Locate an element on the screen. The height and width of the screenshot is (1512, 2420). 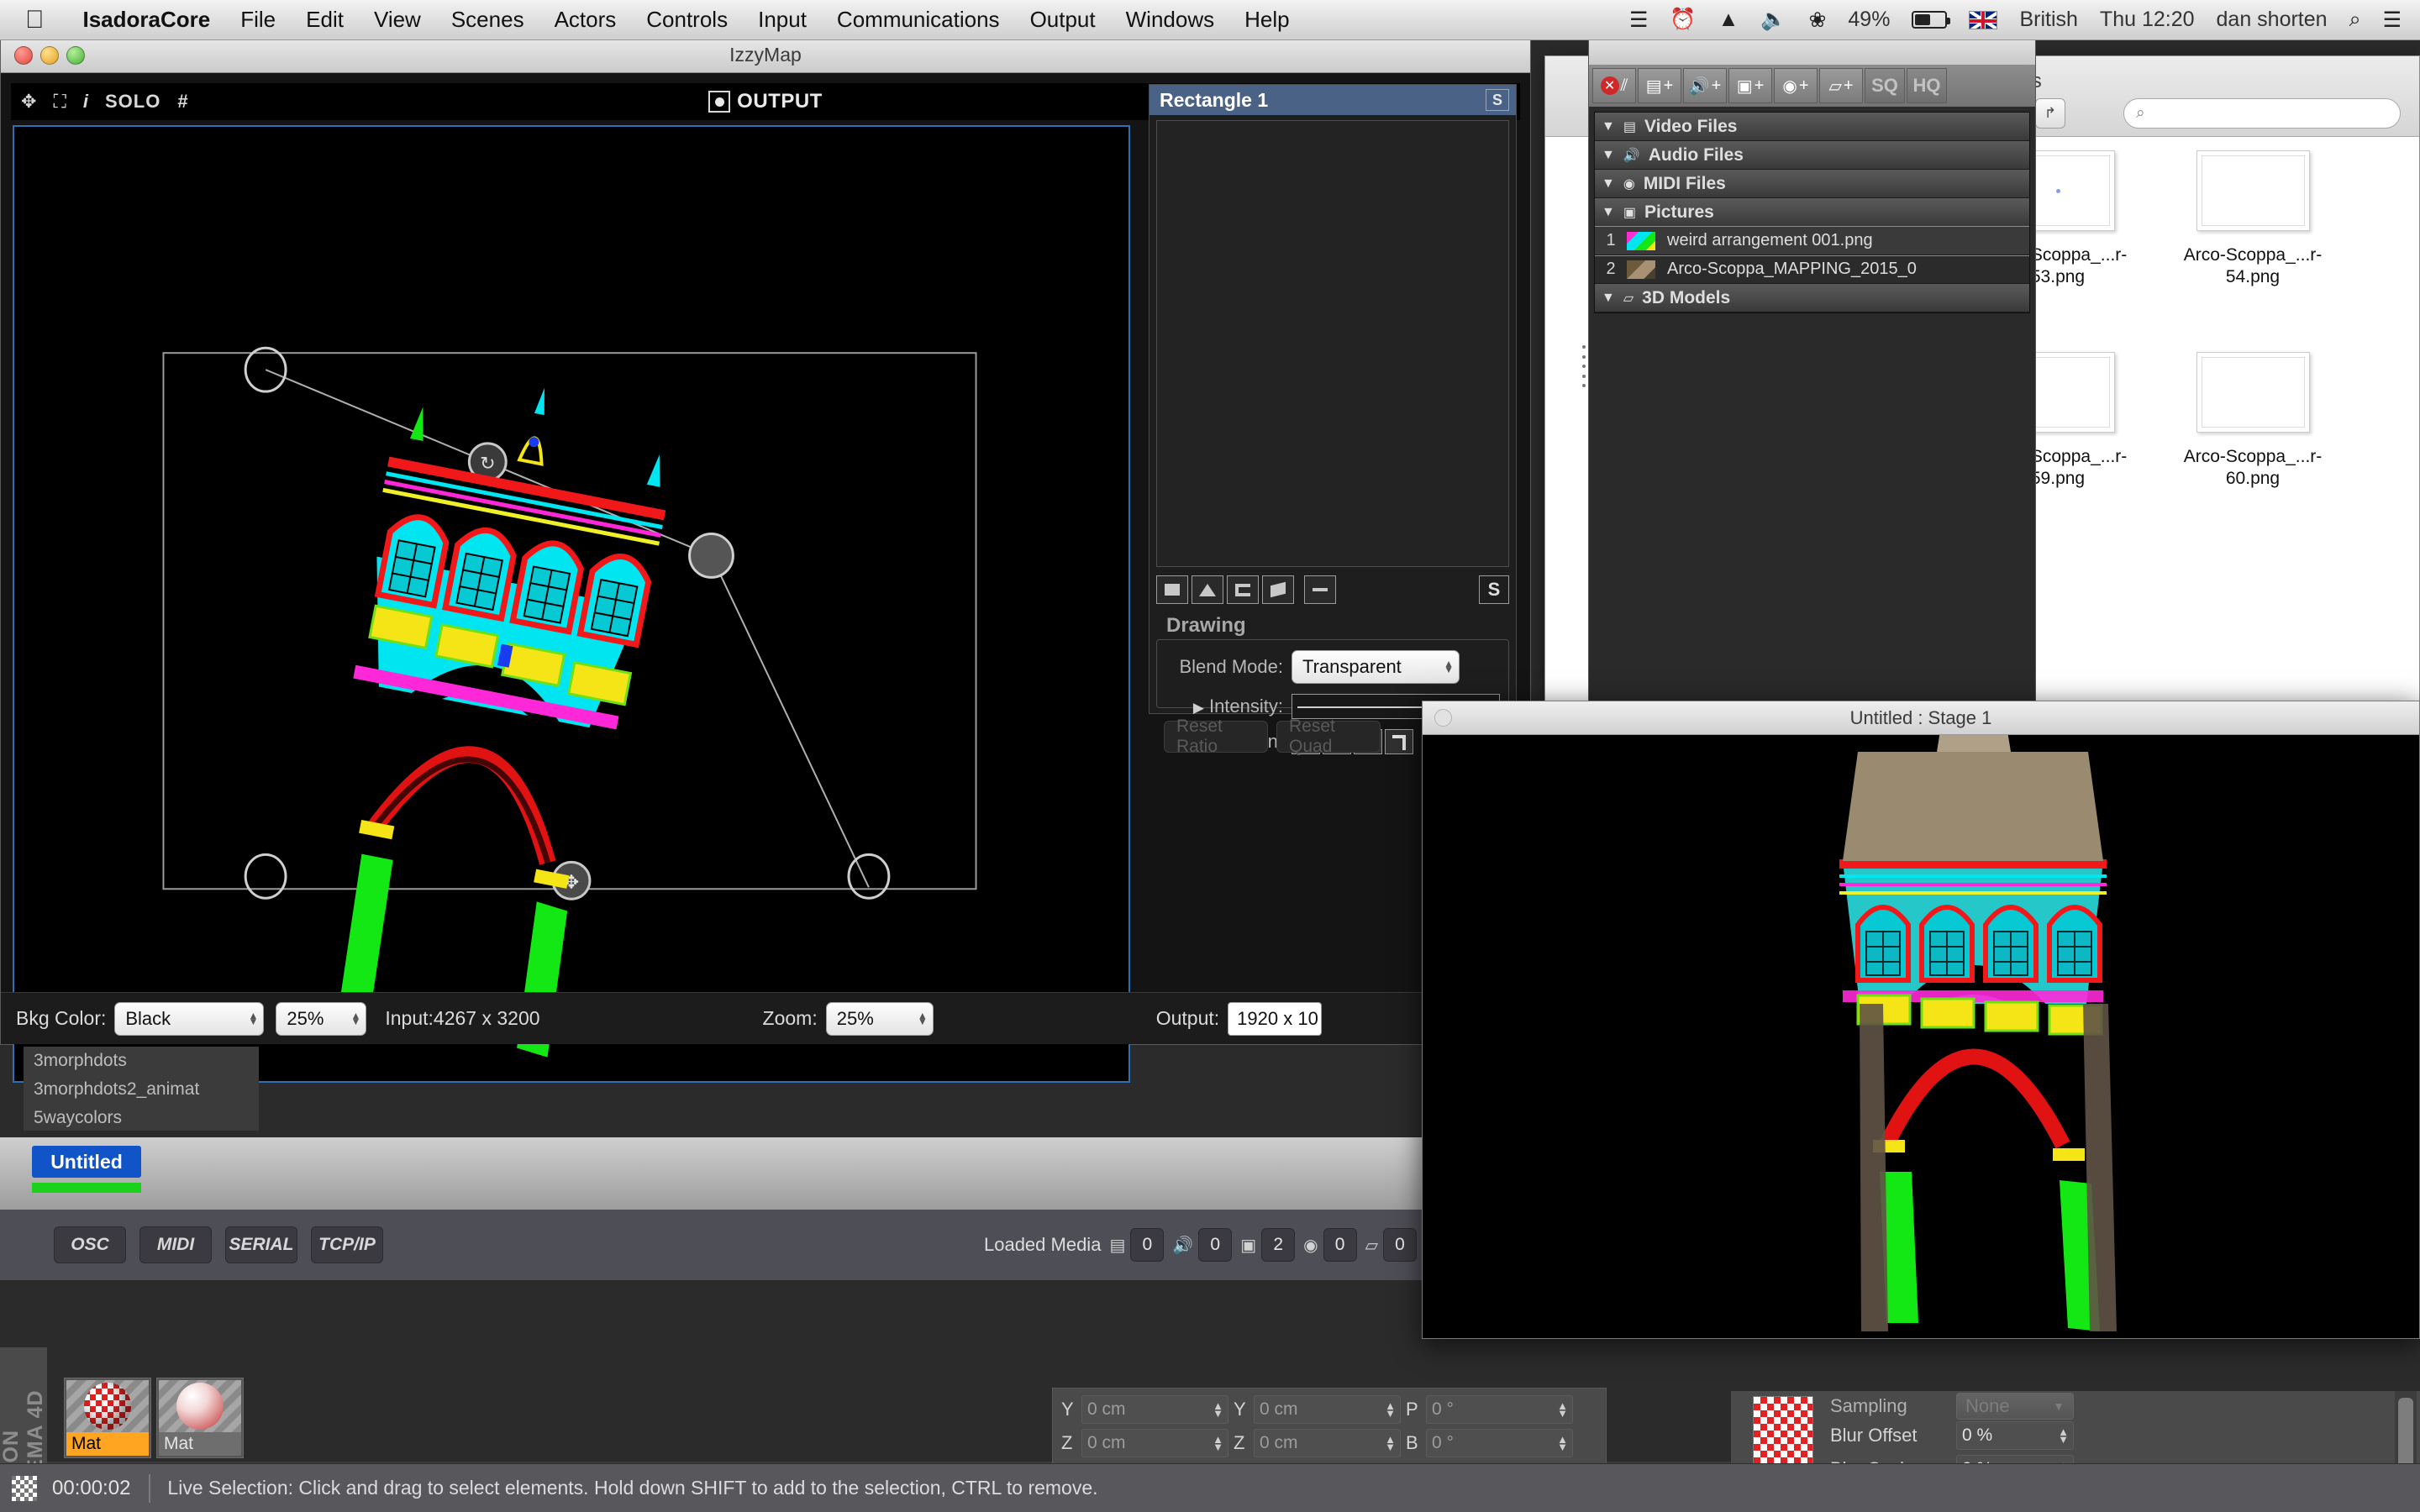
rectangle-layer-list is located at coordinates (1332, 343).